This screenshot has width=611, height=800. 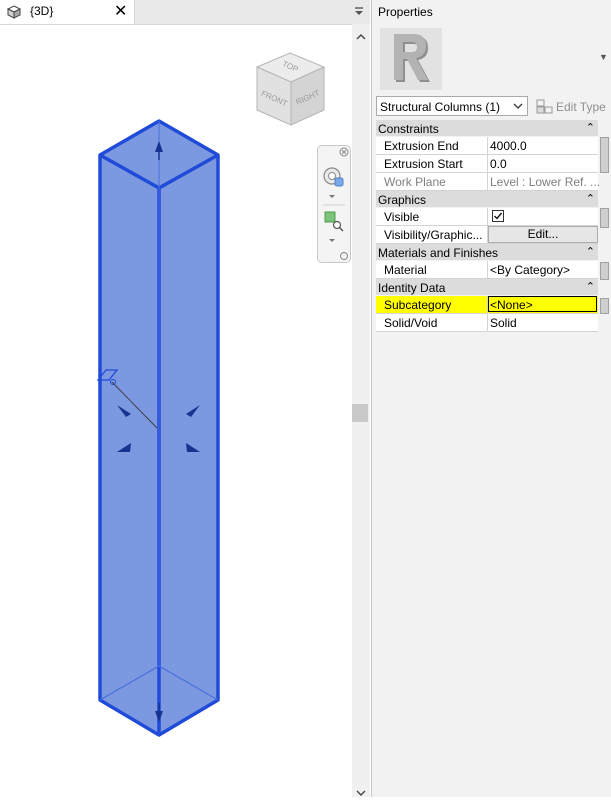 I want to click on property-name: Material, so click(x=405, y=270).